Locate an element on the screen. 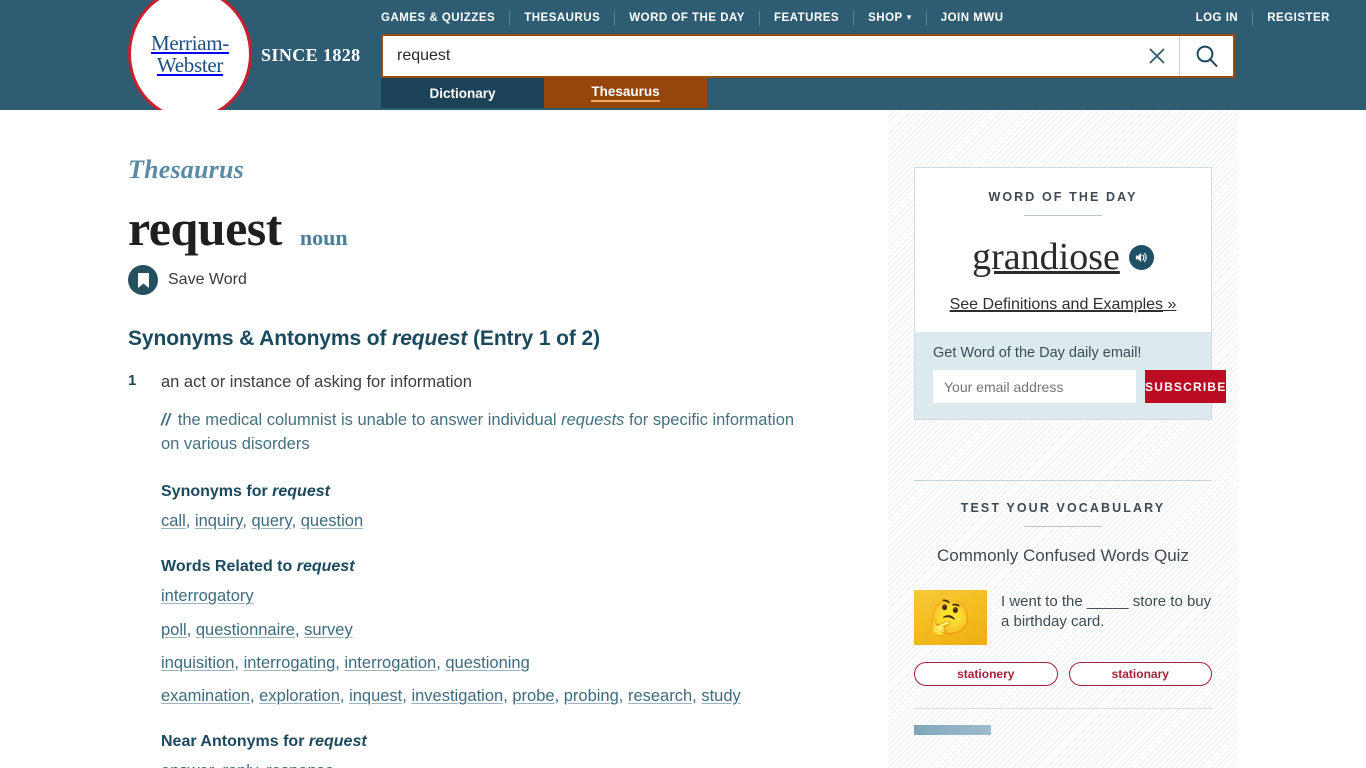 The width and height of the screenshot is (1366, 768). see-definitions-label: See Definitions and Examples is located at coordinates (1056, 304).